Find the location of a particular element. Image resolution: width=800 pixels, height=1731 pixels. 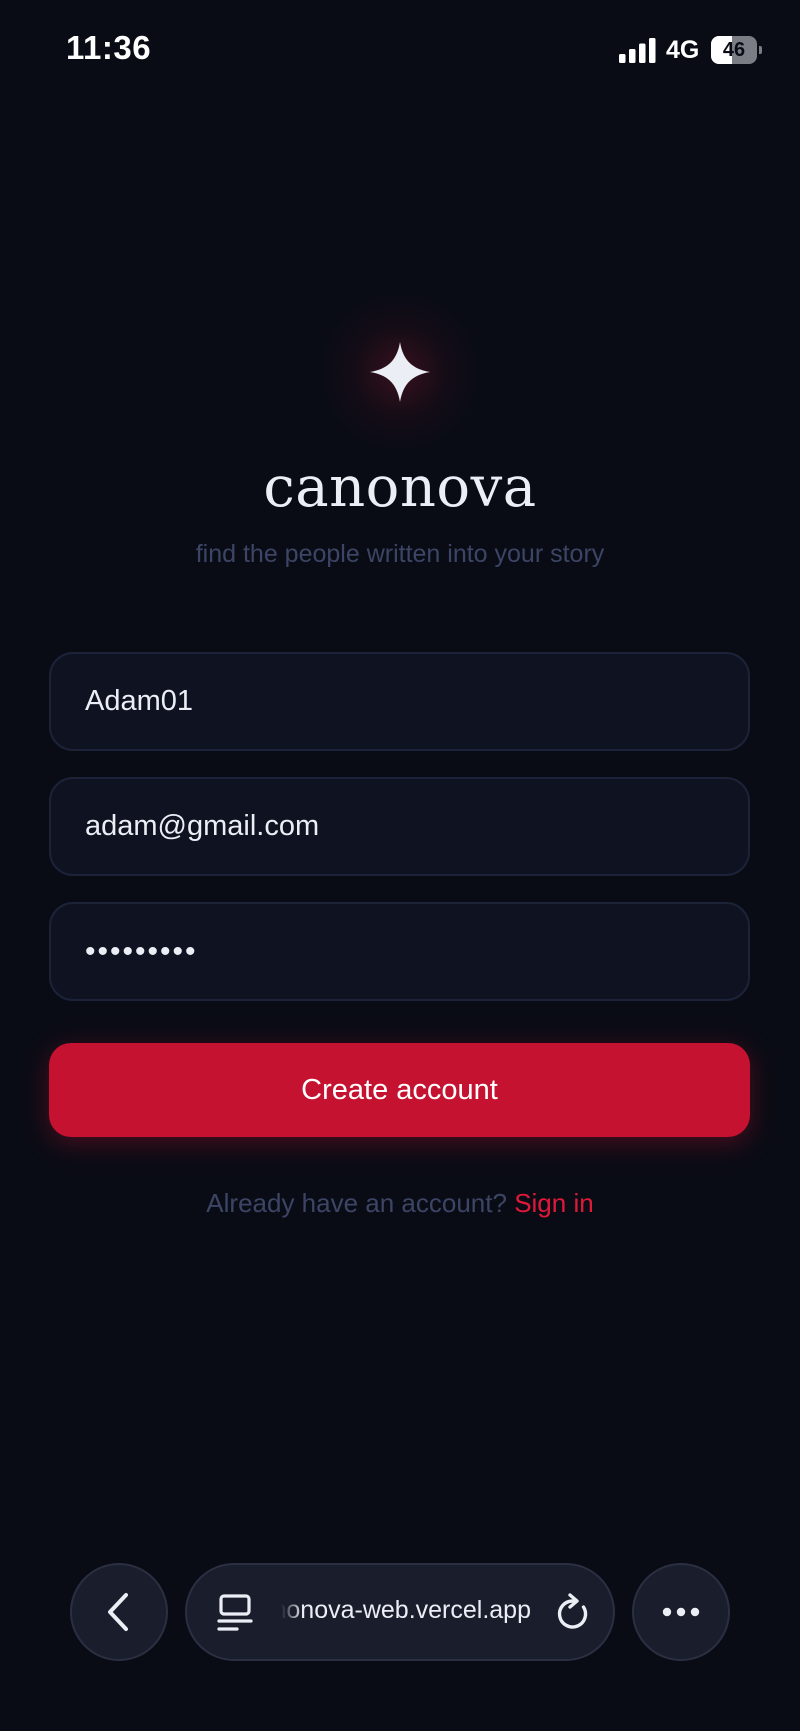

more-button is located at coordinates (681, 1612).